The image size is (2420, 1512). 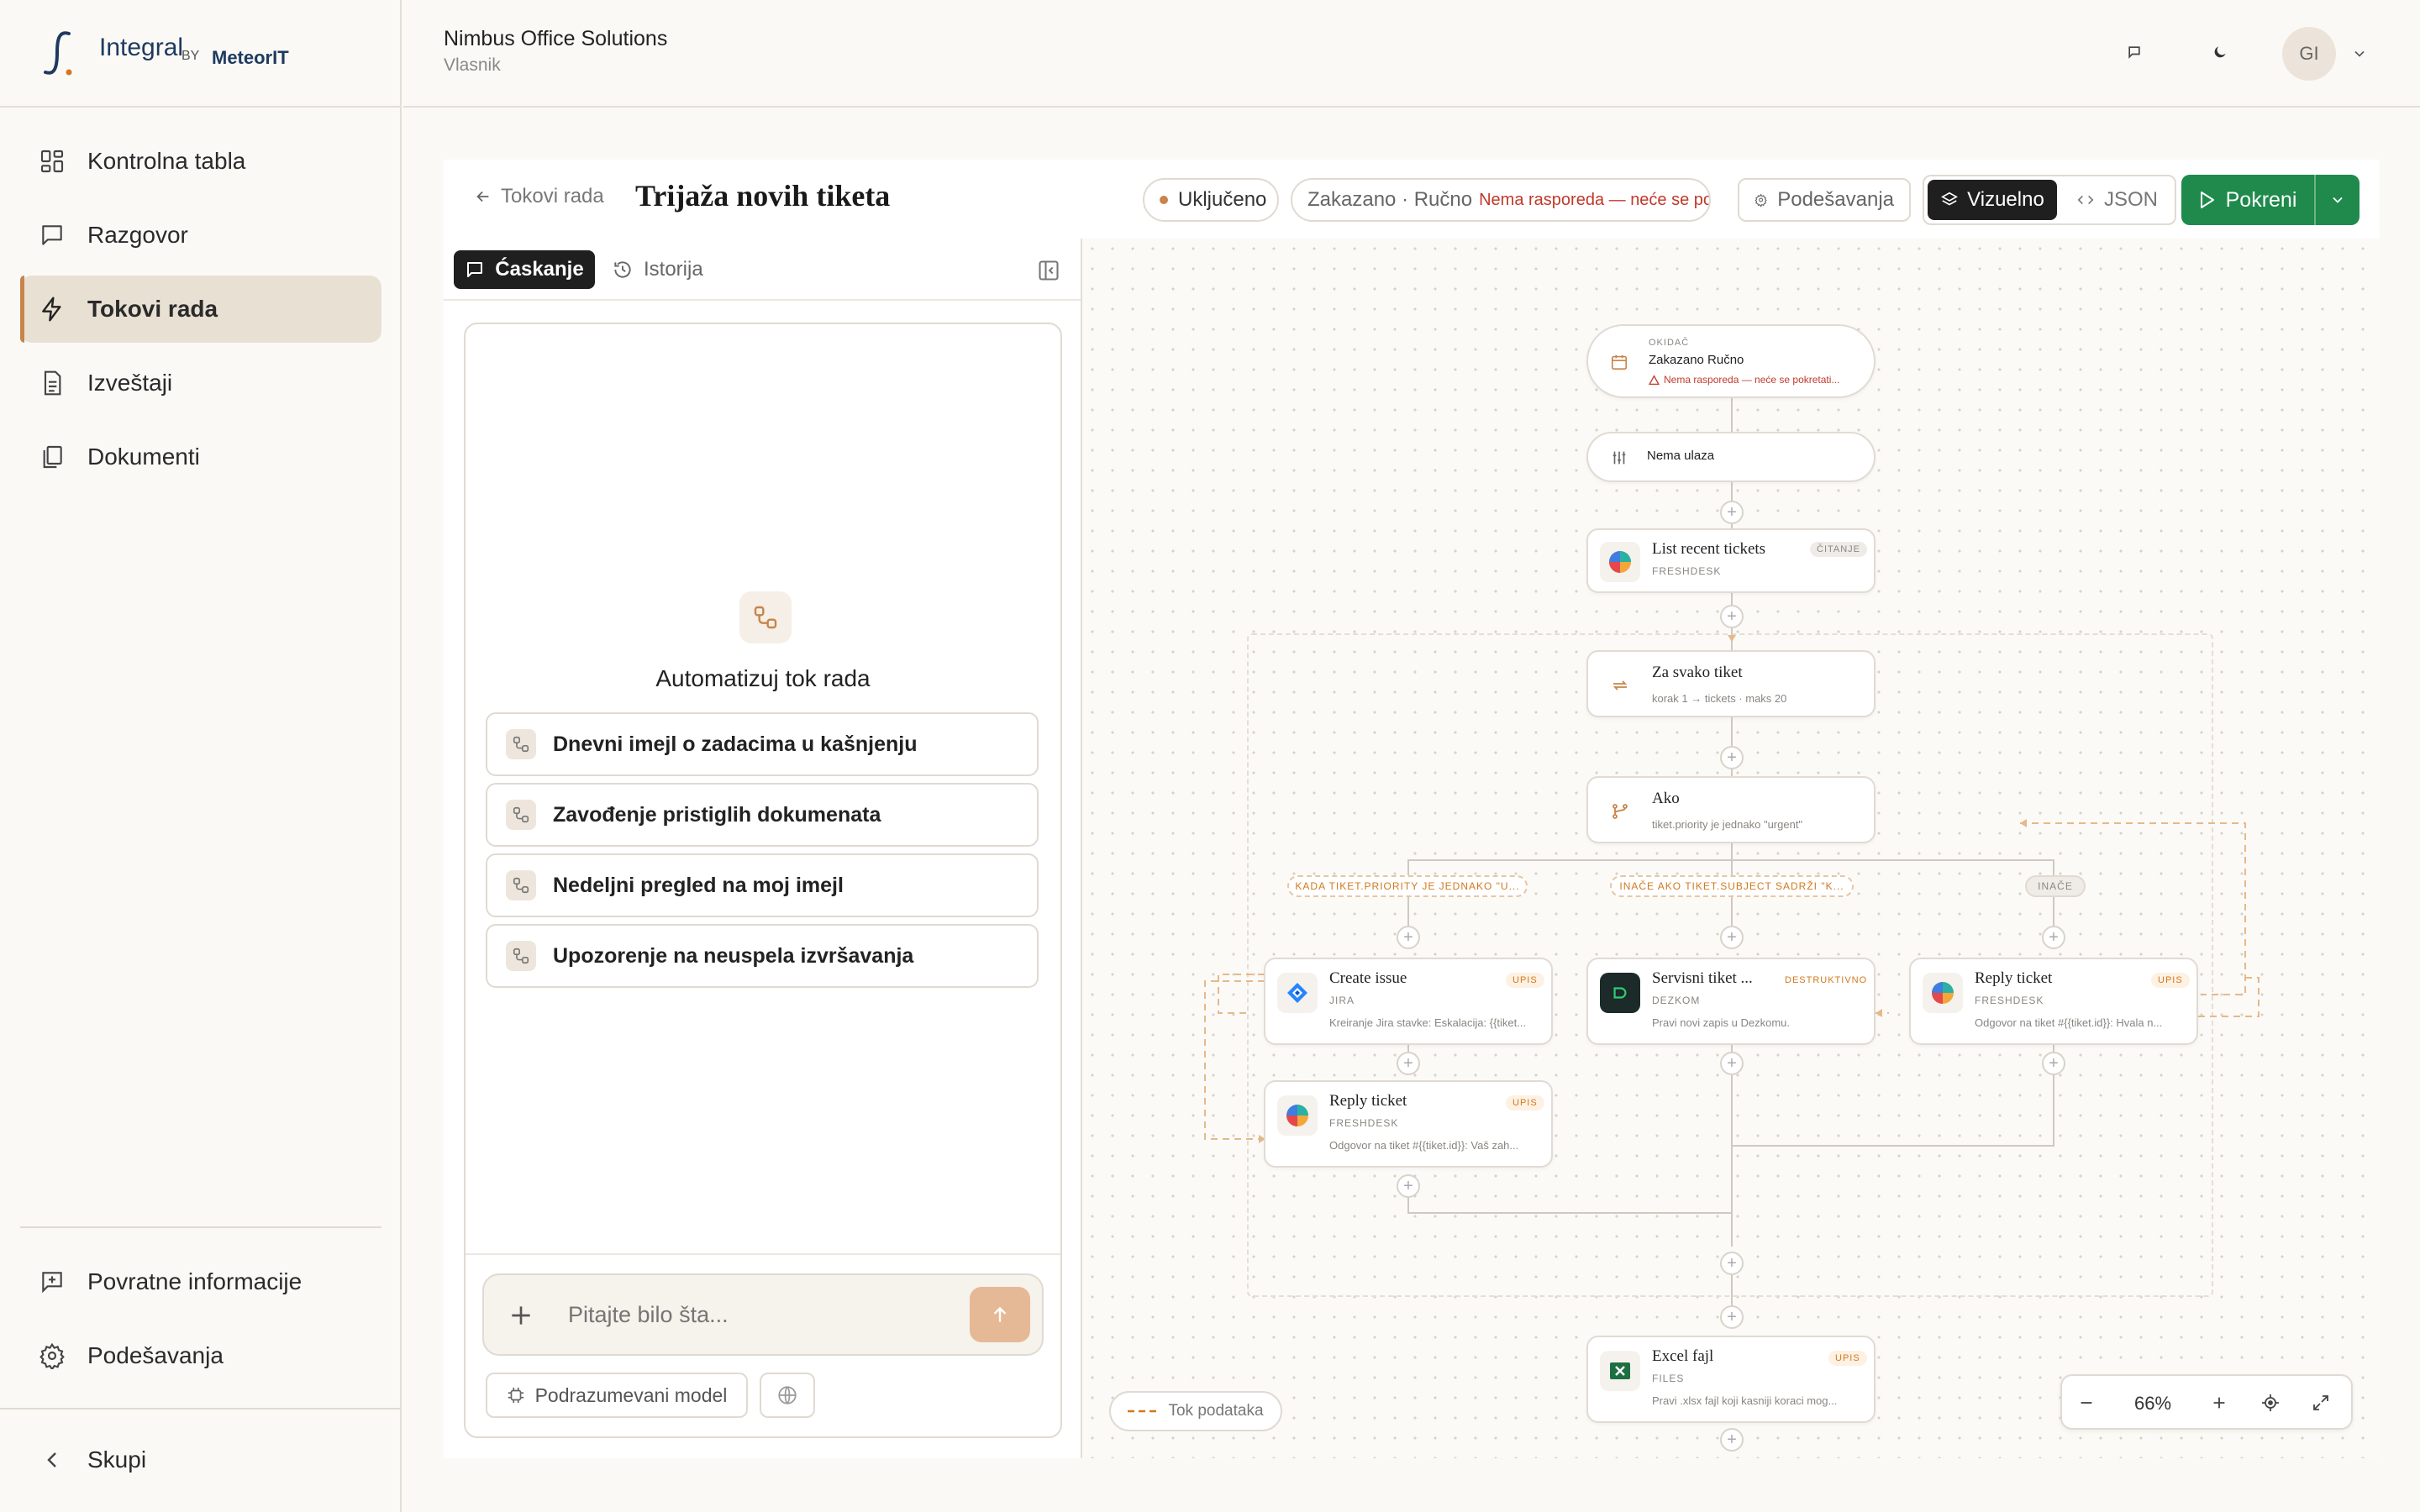 I want to click on suggestion-item: Dnevni imejl o zadacima u kašnjenju, so click(x=763, y=744).